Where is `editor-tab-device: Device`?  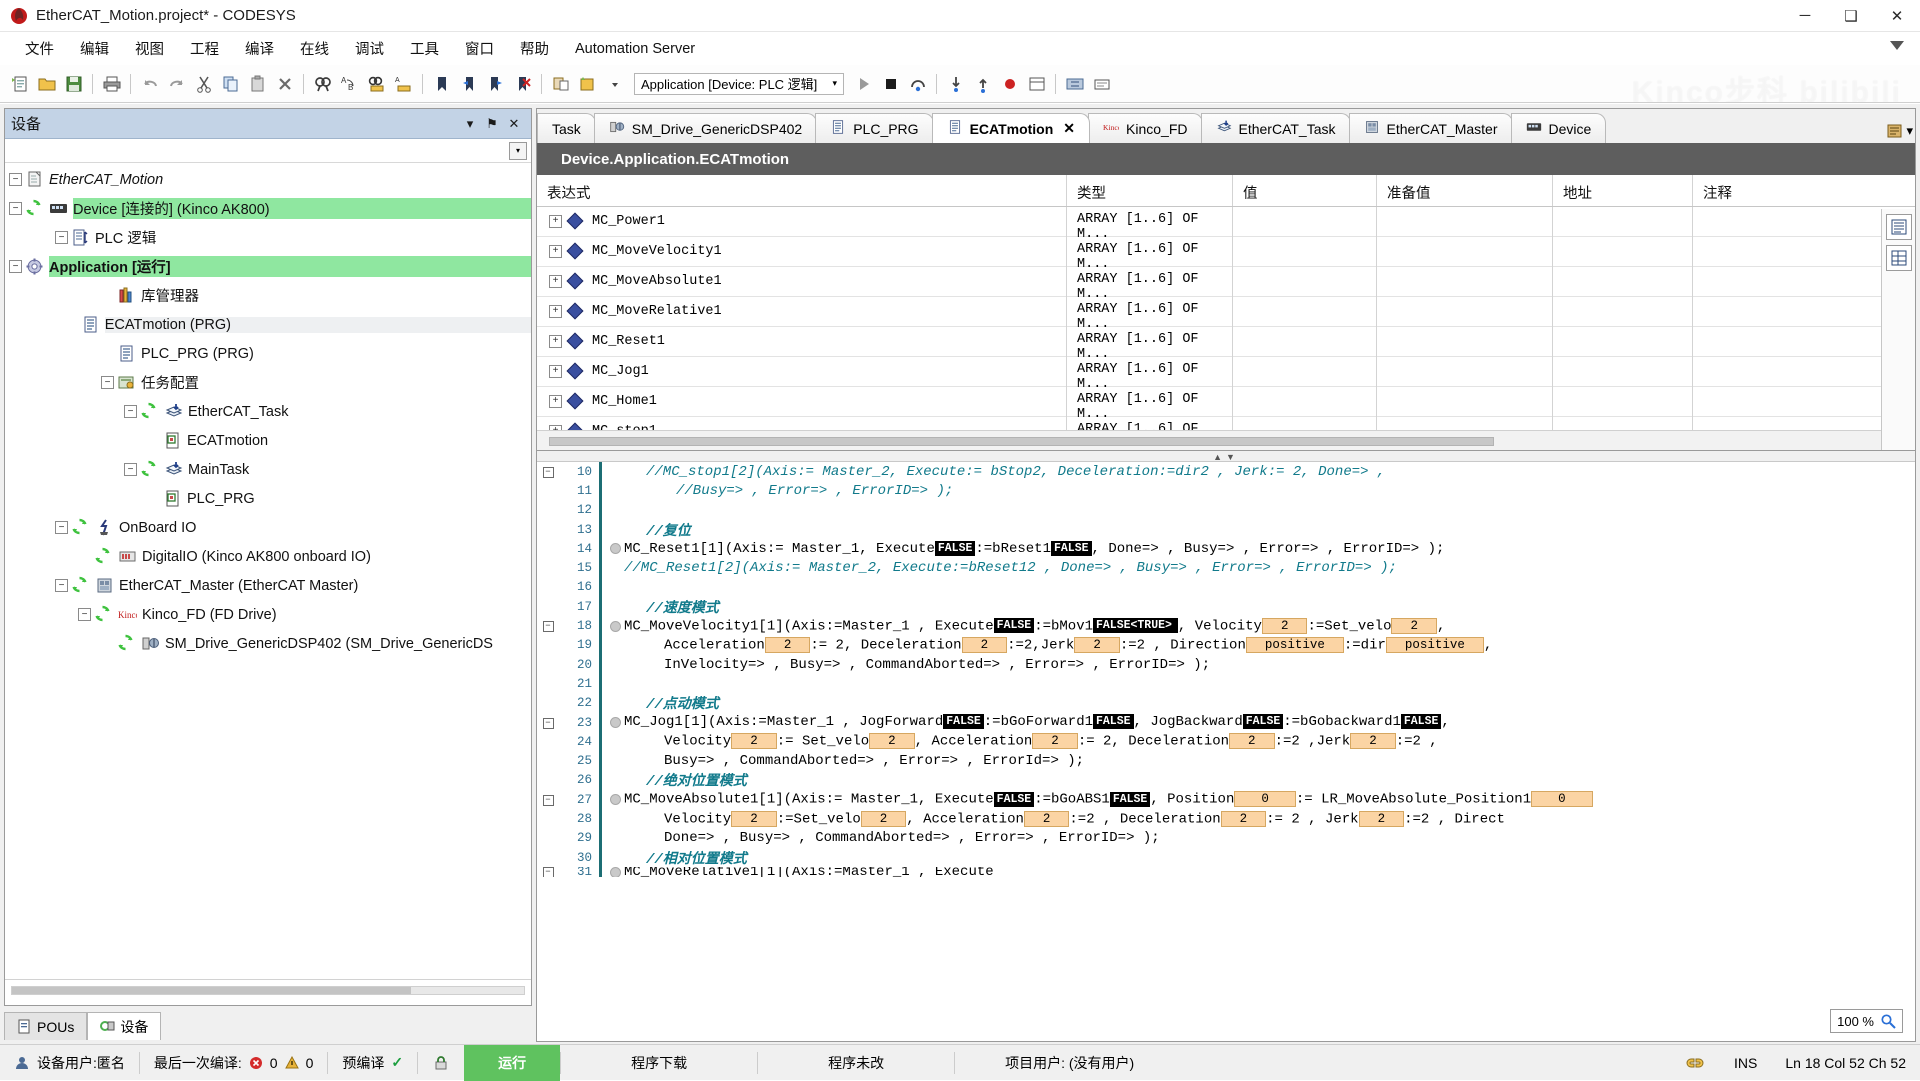
editor-tab-device: Device is located at coordinates (1558, 128).